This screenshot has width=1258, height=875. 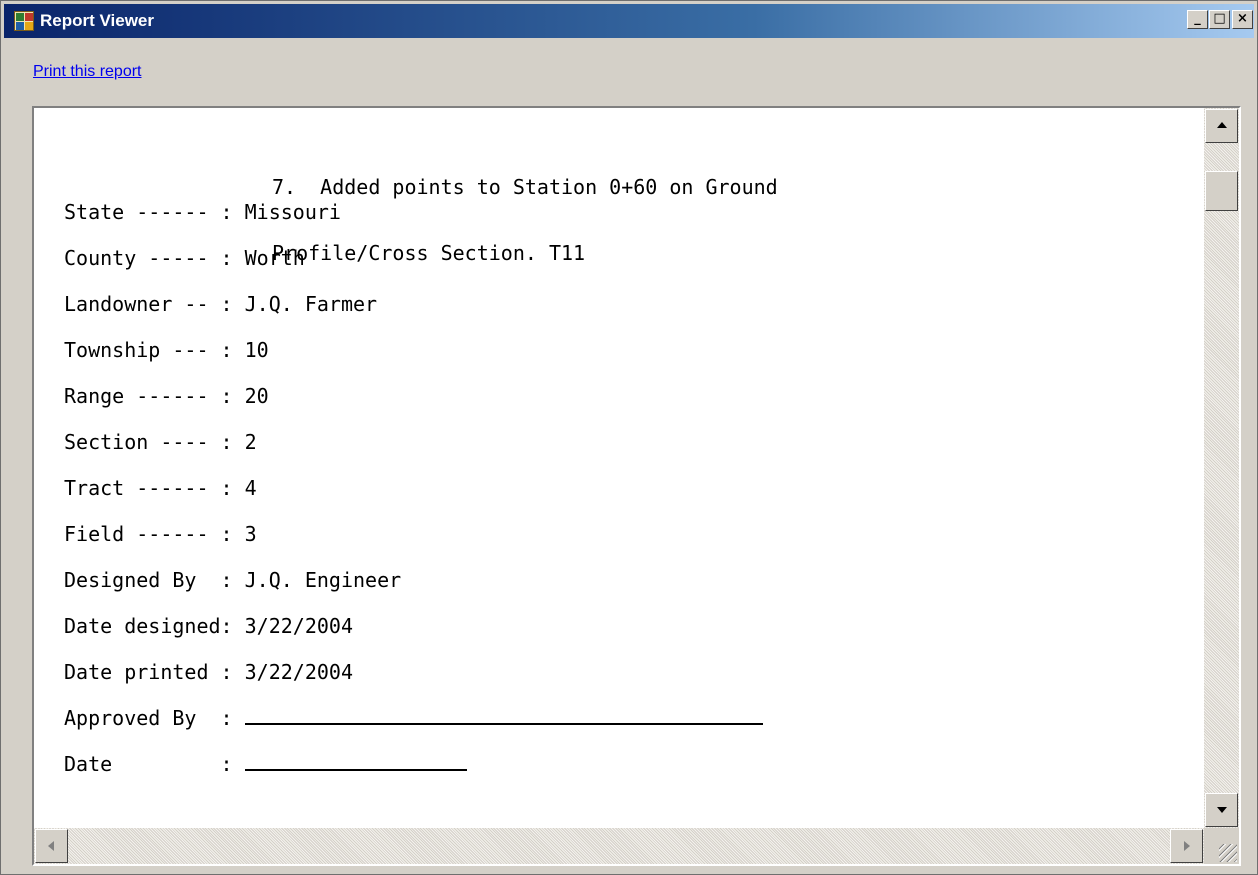 I want to click on arrow-left-icon, so click(x=51, y=846).